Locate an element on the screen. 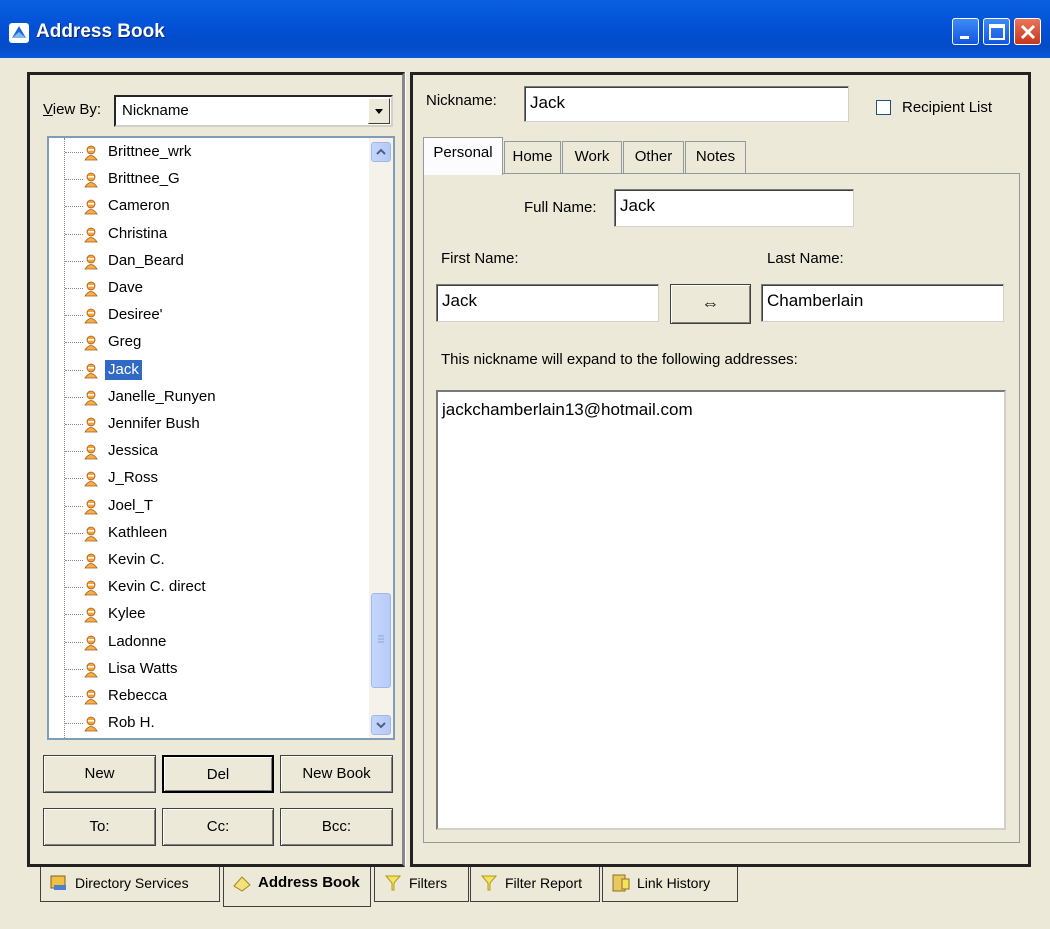 Image resolution: width=1050 pixels, height=929 pixels. list-item: Kevin C. is located at coordinates (209, 560).